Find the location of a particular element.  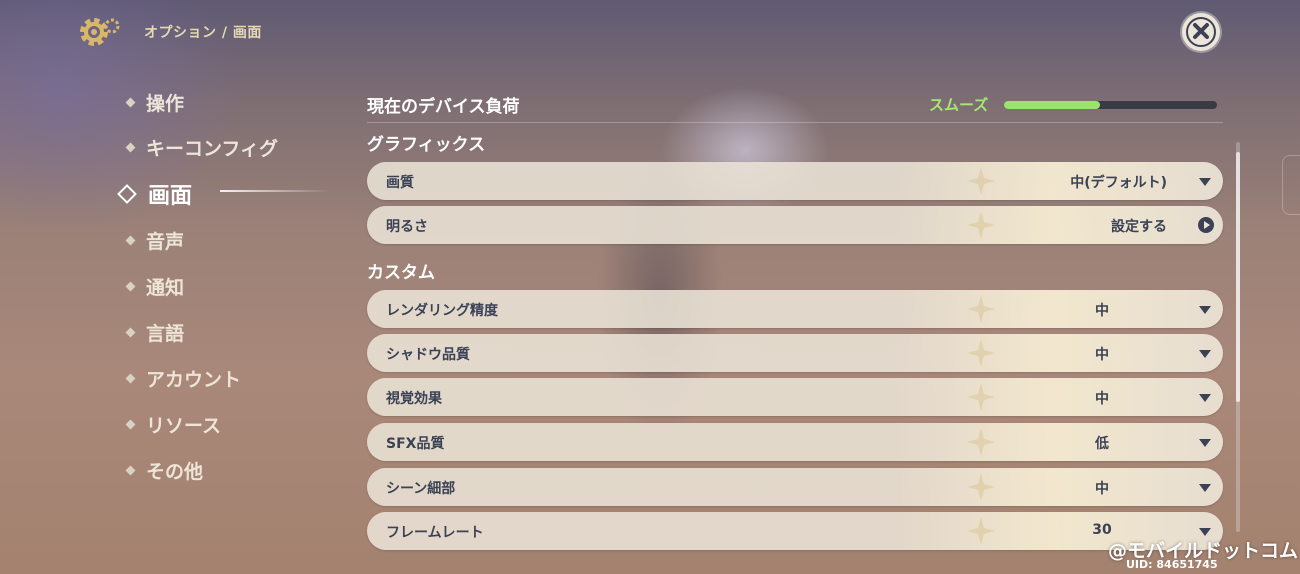

setting-value: 低 is located at coordinates (1102, 444).